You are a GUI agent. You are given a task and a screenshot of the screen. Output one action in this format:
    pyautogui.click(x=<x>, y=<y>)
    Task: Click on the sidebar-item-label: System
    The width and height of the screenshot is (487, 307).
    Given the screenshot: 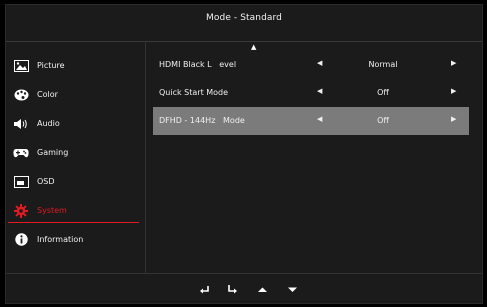 What is the action you would take?
    pyautogui.click(x=52, y=210)
    